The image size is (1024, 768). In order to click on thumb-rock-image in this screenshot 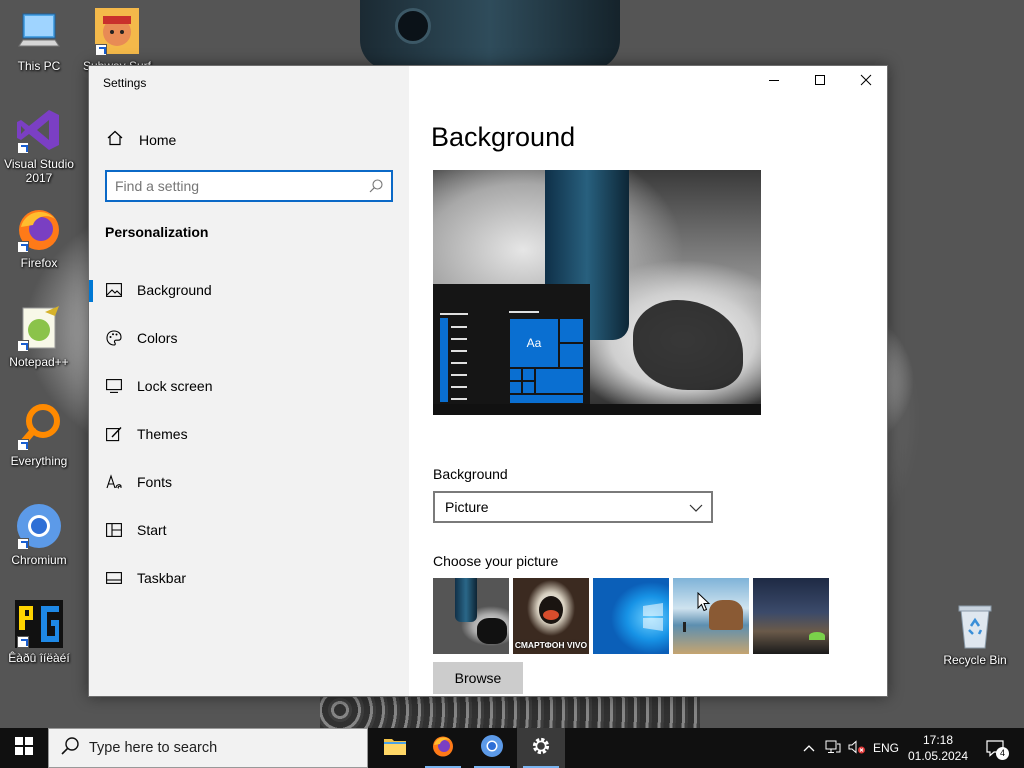, I will do `click(726, 615)`.